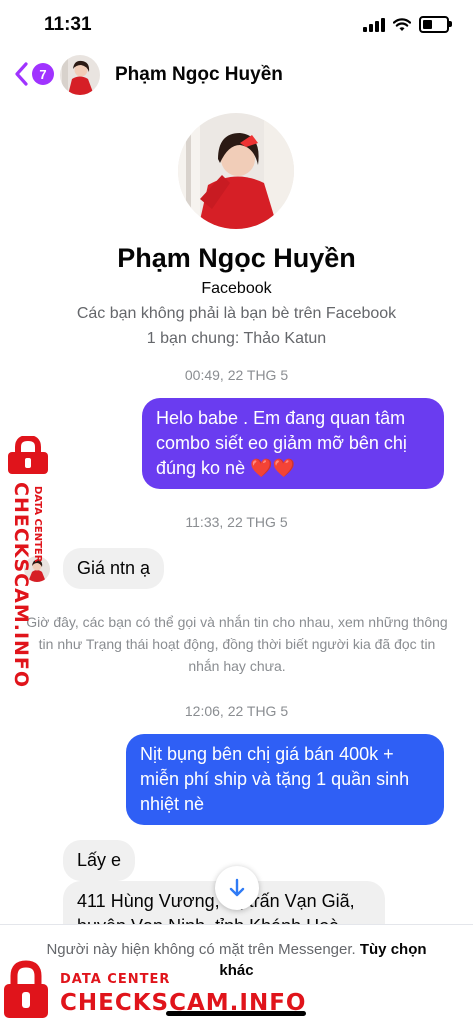 Image resolution: width=473 pixels, height=1025 pixels. I want to click on watermark-bottom-big: CHECKSCAM.INFO, so click(183, 1003).